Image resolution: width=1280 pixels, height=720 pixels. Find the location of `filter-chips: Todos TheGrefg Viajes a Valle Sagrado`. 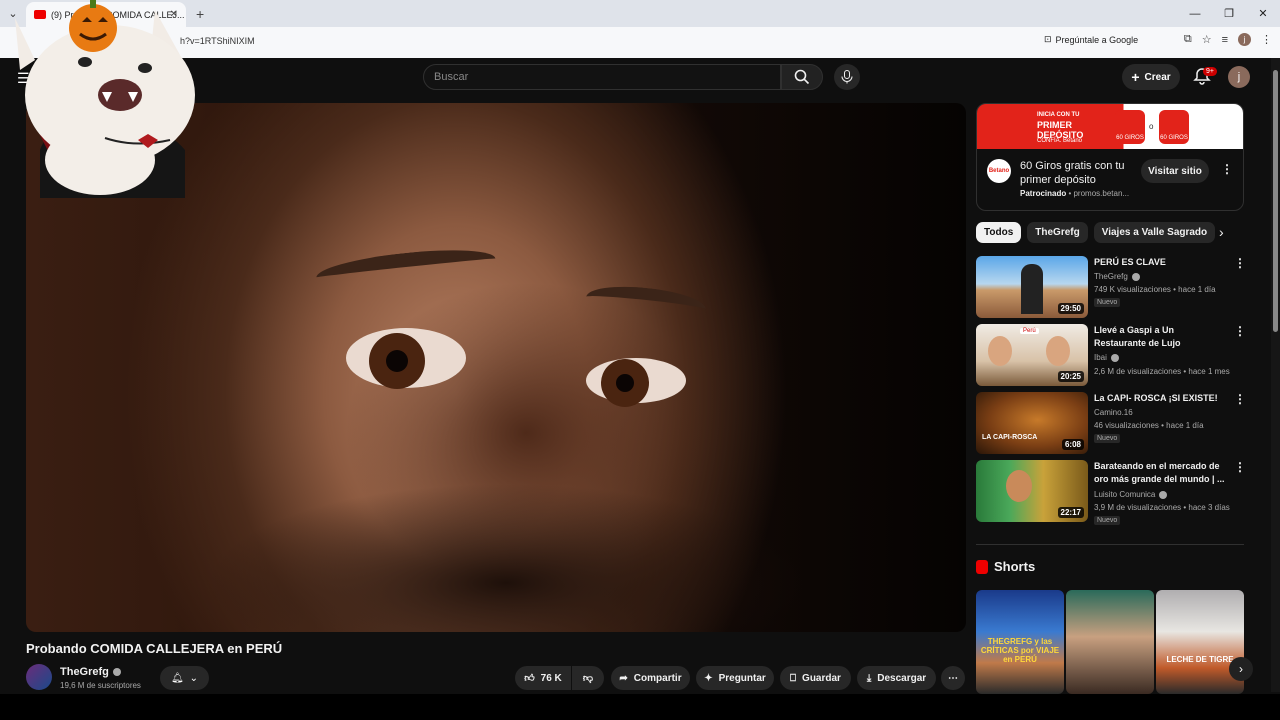

filter-chips: Todos TheGrefg Viajes a Valle Sagrado is located at coordinates (1096, 232).